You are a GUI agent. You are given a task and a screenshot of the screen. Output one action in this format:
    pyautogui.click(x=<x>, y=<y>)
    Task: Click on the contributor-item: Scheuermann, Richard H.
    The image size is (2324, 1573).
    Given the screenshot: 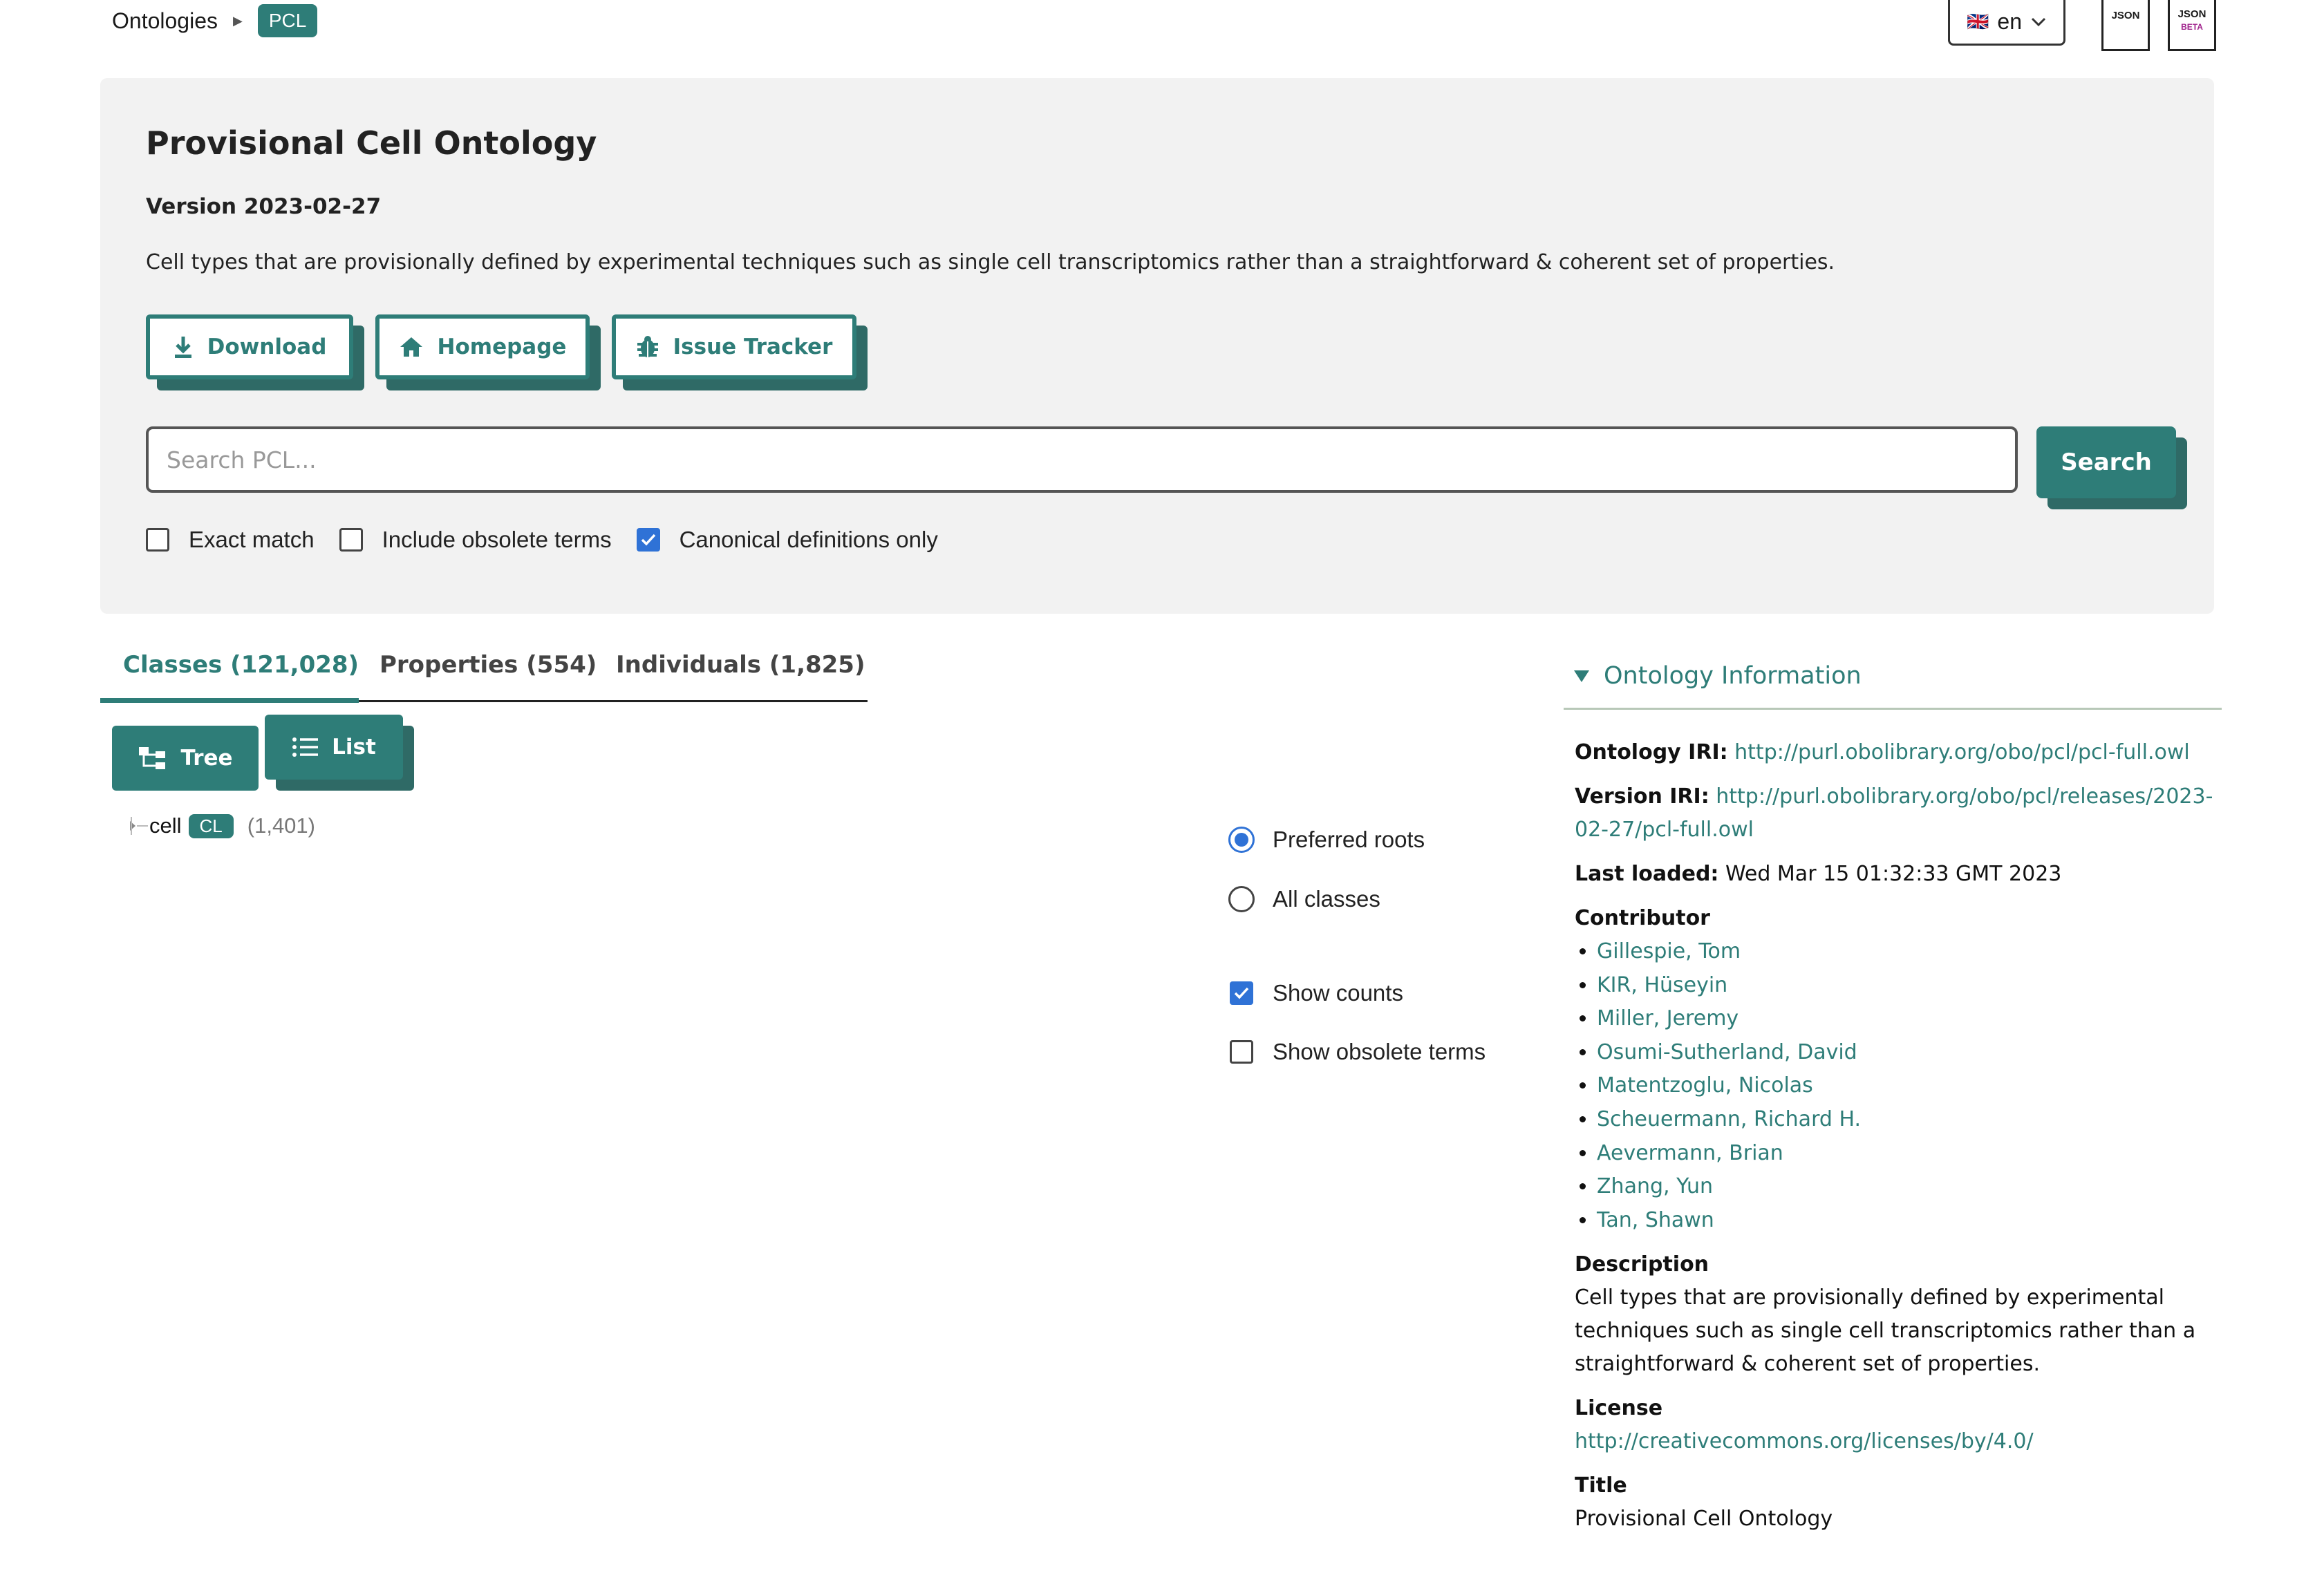 What is the action you would take?
    pyautogui.click(x=1910, y=1120)
    